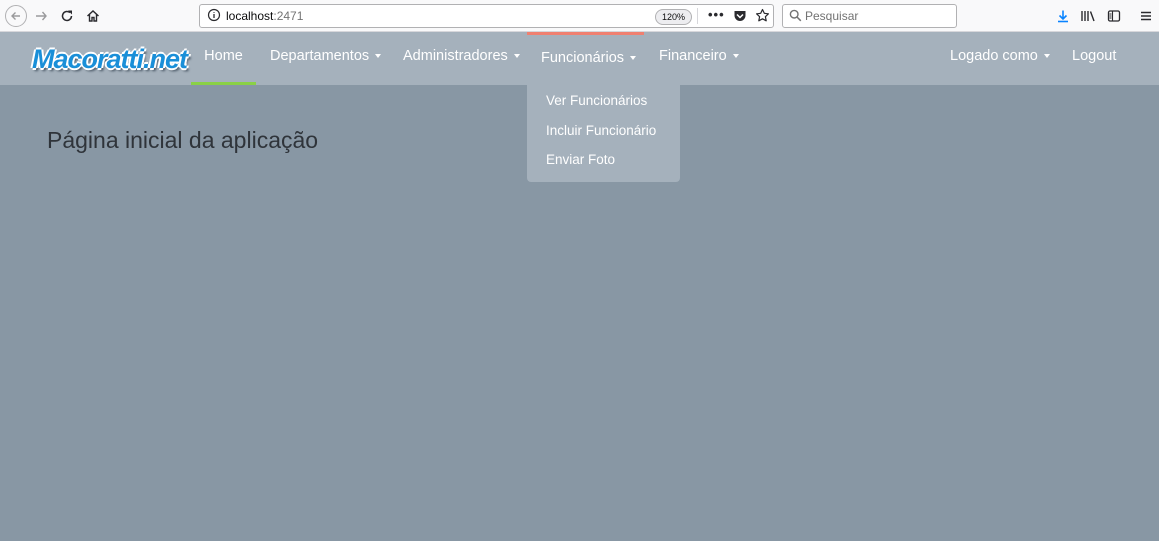  Describe the element at coordinates (16, 16) in the screenshot. I see `back-icon` at that location.